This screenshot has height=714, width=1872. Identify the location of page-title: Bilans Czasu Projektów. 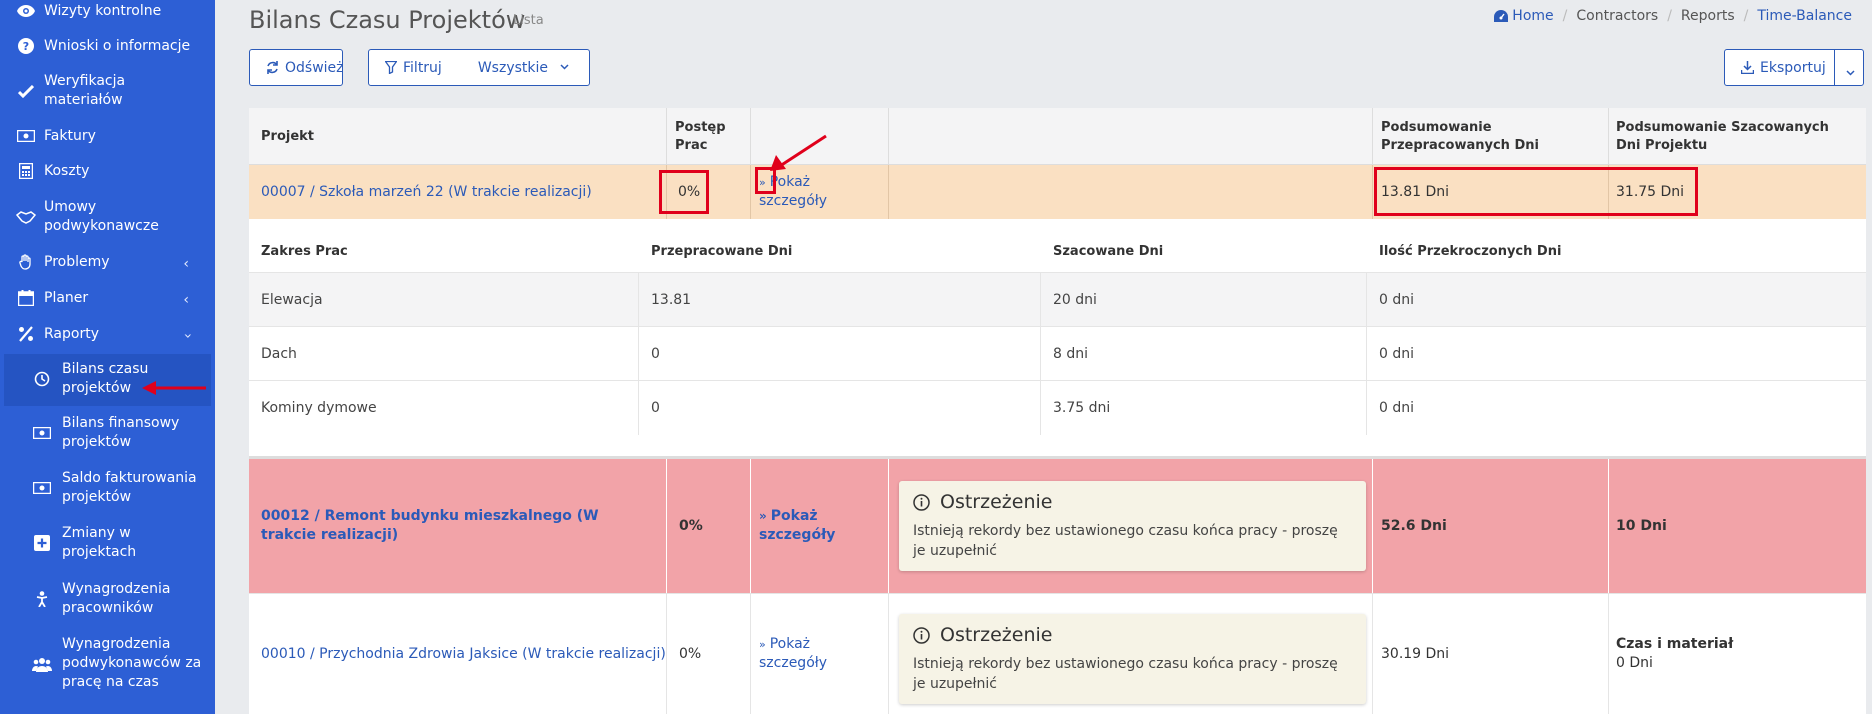
(387, 20).